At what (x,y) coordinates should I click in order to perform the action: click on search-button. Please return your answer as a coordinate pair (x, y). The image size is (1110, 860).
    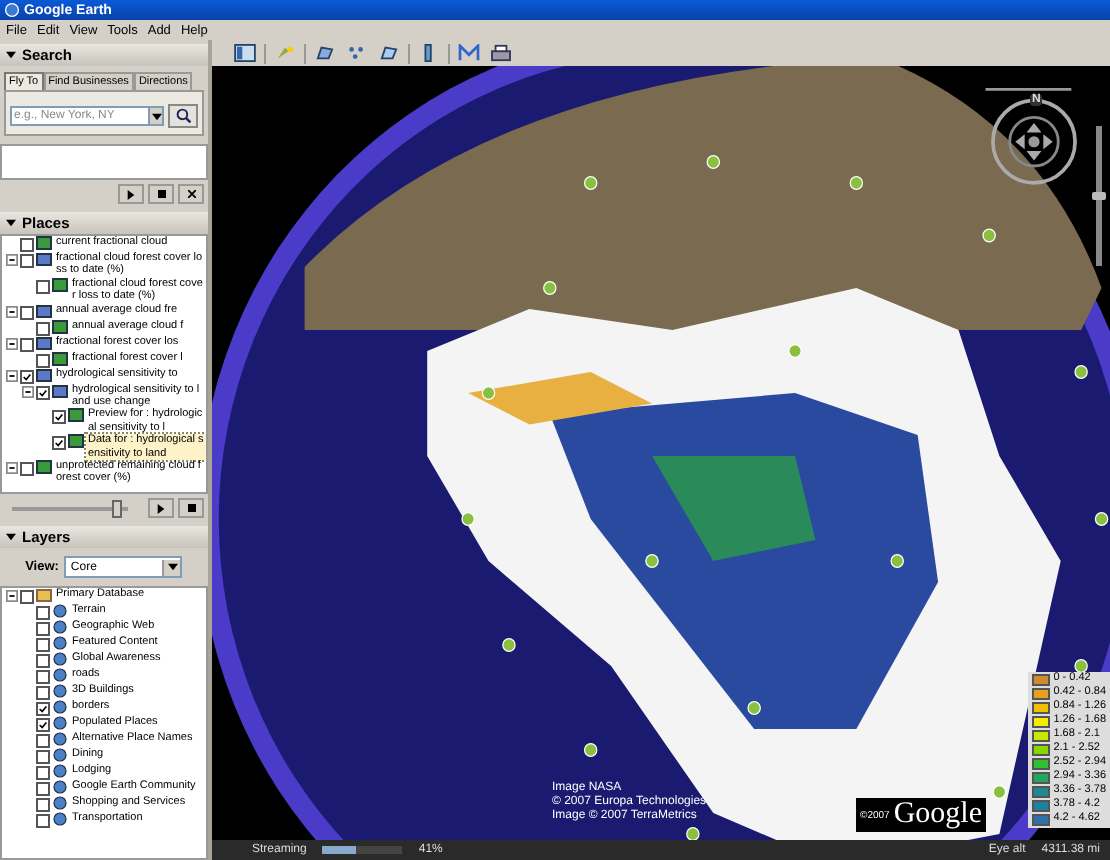
    Looking at the image, I should click on (183, 116).